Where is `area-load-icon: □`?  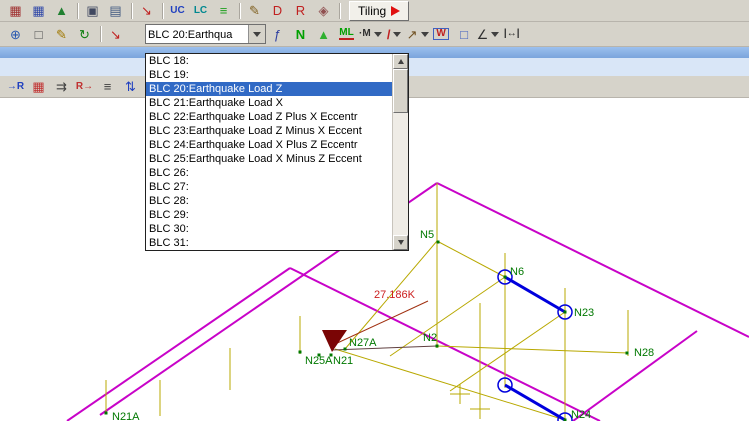
area-load-icon: □ is located at coordinates (464, 34).